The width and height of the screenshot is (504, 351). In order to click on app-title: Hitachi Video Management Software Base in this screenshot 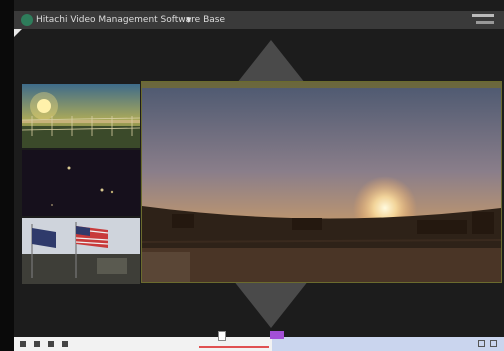, I will do `click(130, 20)`.